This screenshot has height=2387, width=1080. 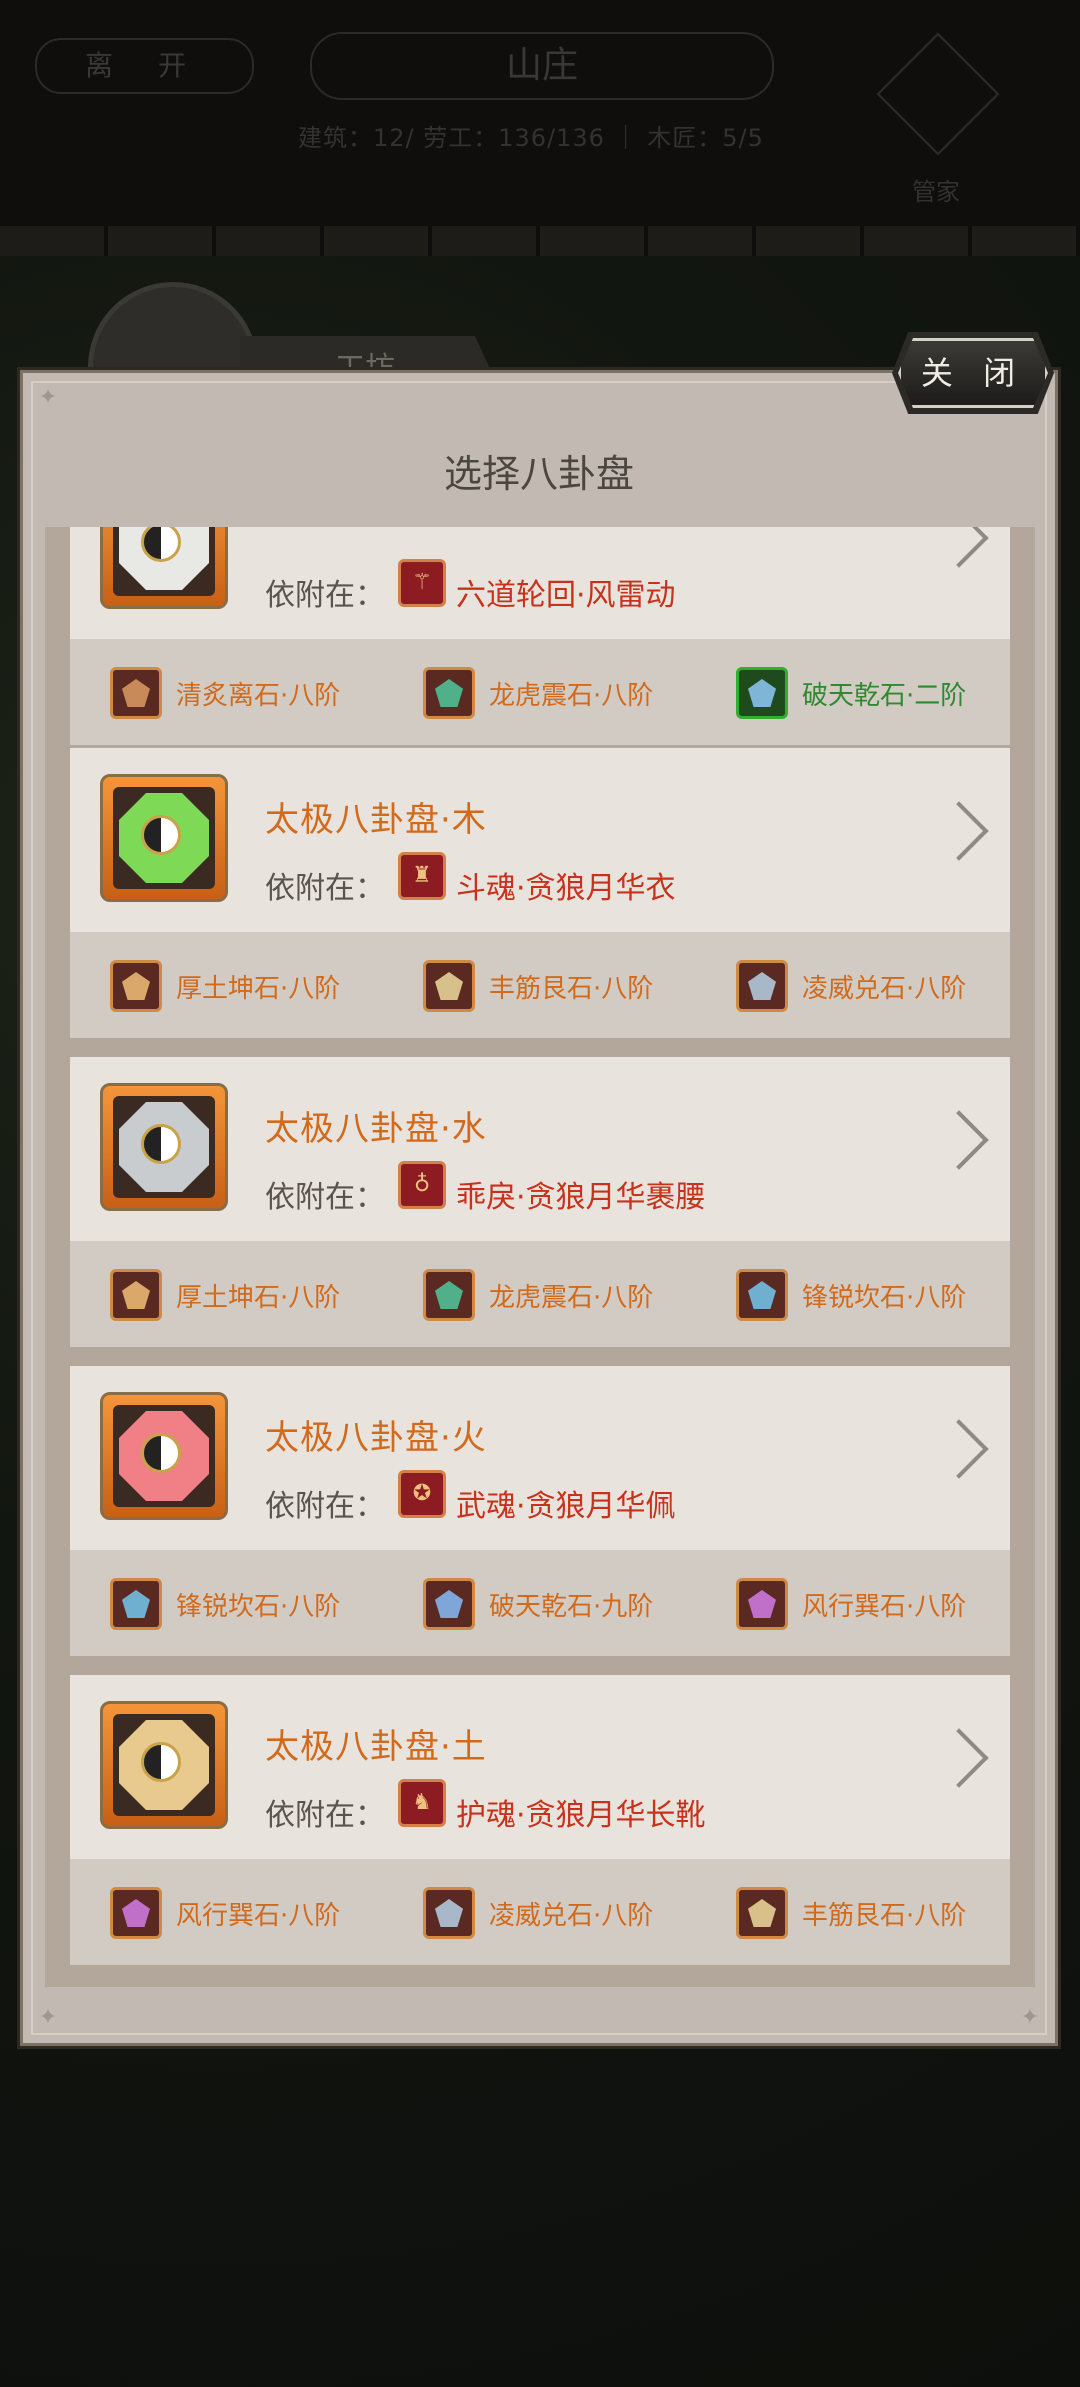 What do you see at coordinates (376, 820) in the screenshot?
I see `bagua-name: 太极八卦盘·木` at bounding box center [376, 820].